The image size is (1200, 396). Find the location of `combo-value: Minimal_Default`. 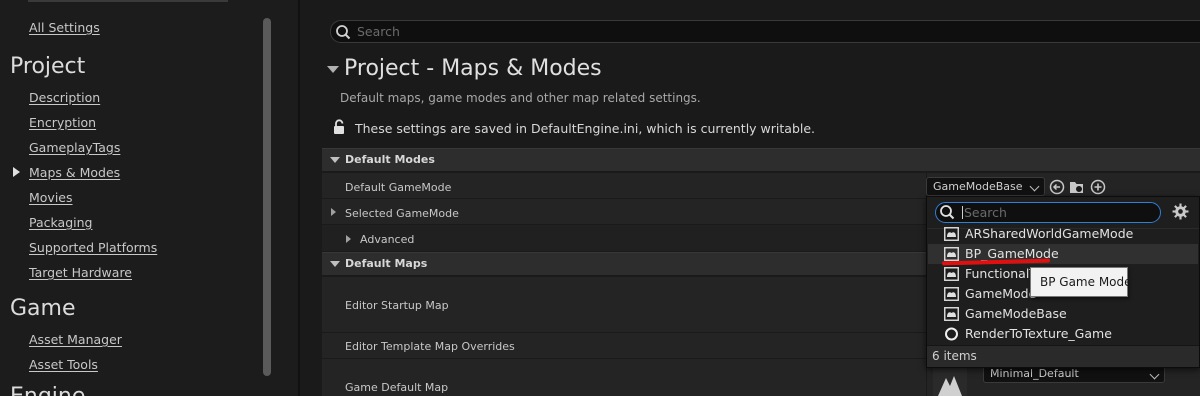

combo-value: Minimal_Default is located at coordinates (1034, 373).